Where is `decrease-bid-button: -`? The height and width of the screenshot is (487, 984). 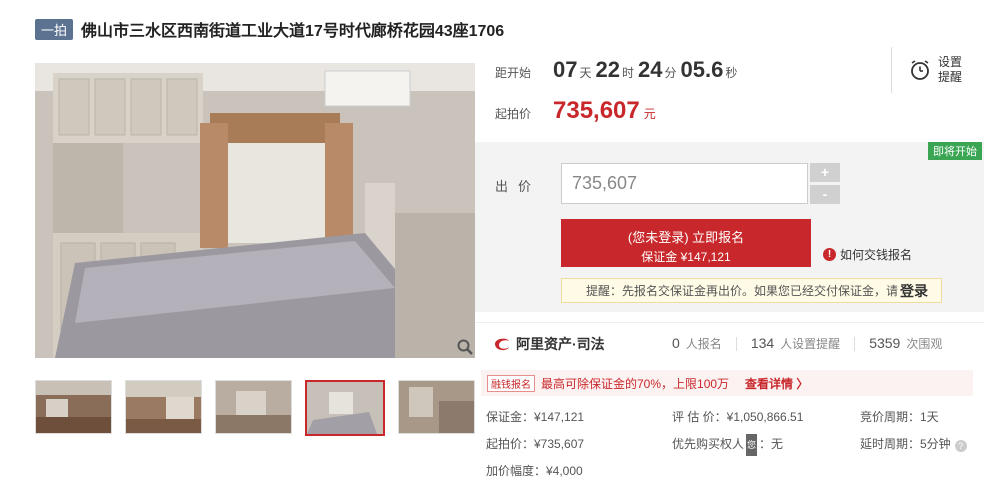 decrease-bid-button: - is located at coordinates (825, 194).